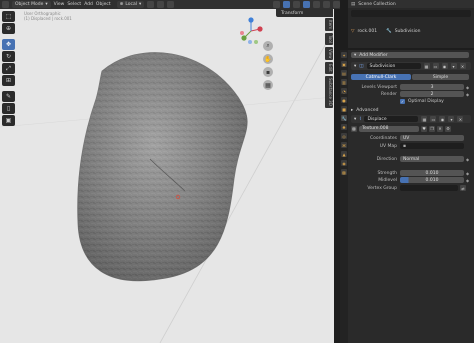 The width and height of the screenshot is (474, 343). I want to click on output-tab-icon: ▤, so click(344, 73).